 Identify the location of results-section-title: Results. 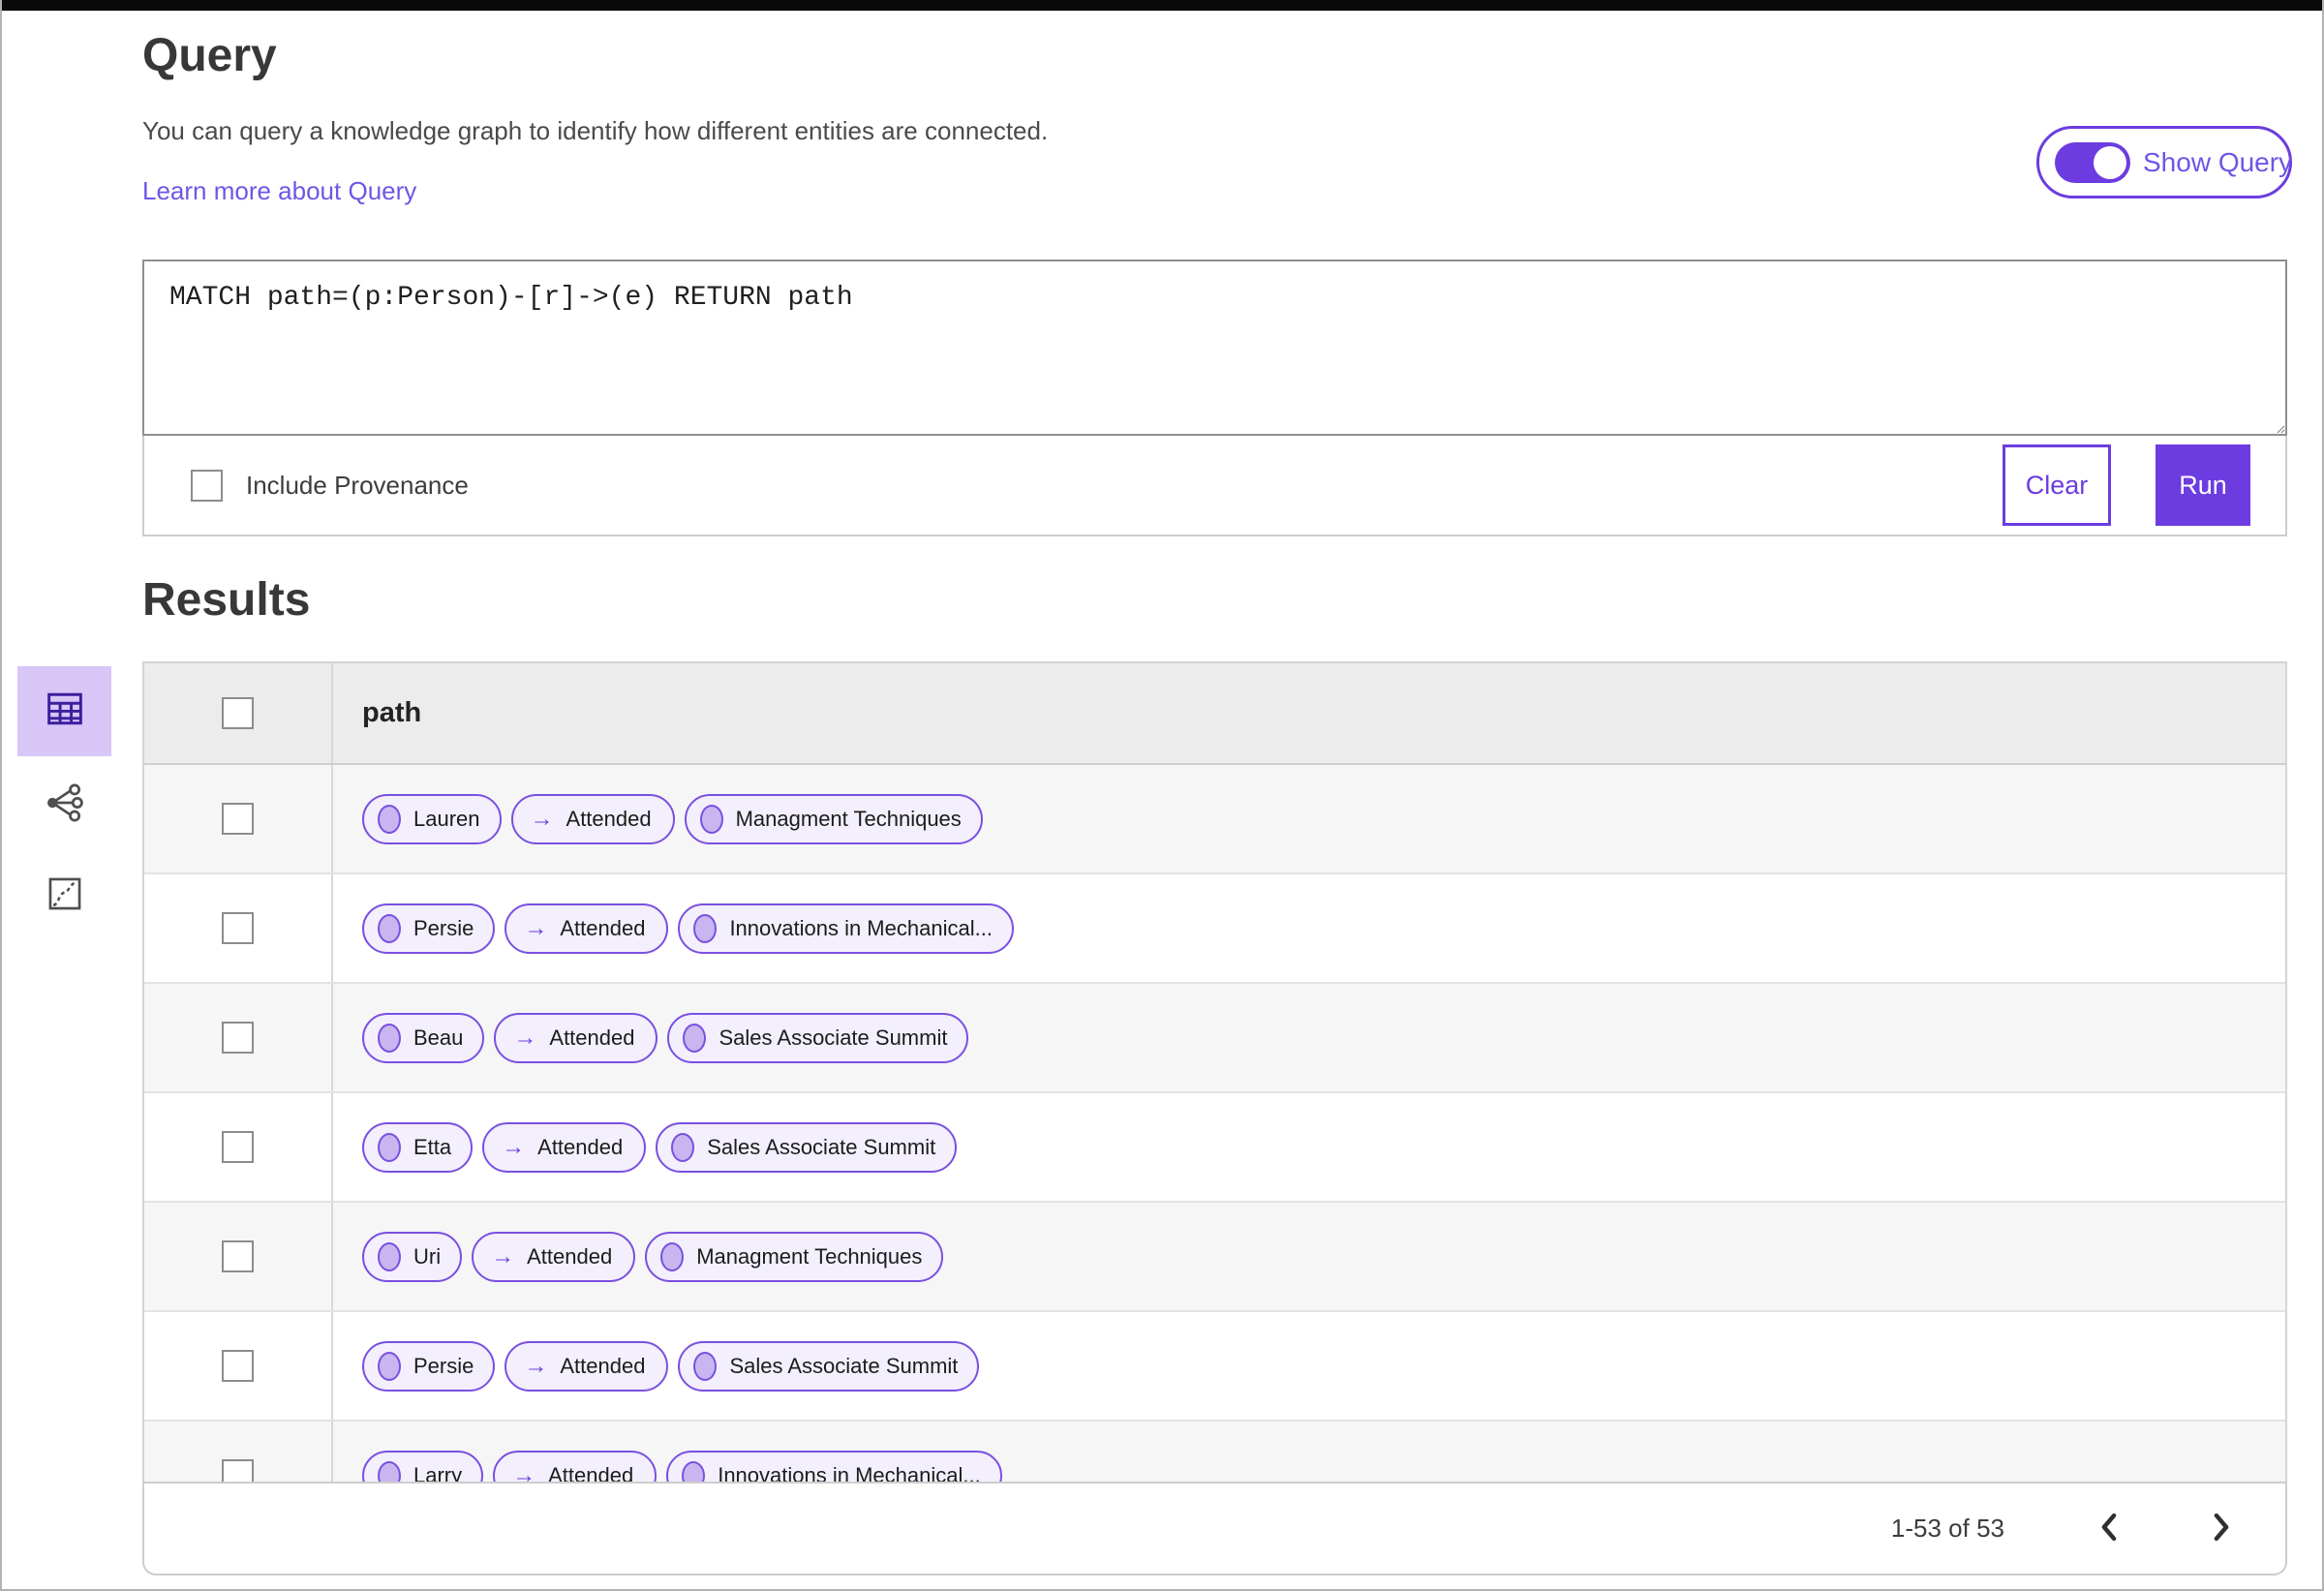
(227, 600).